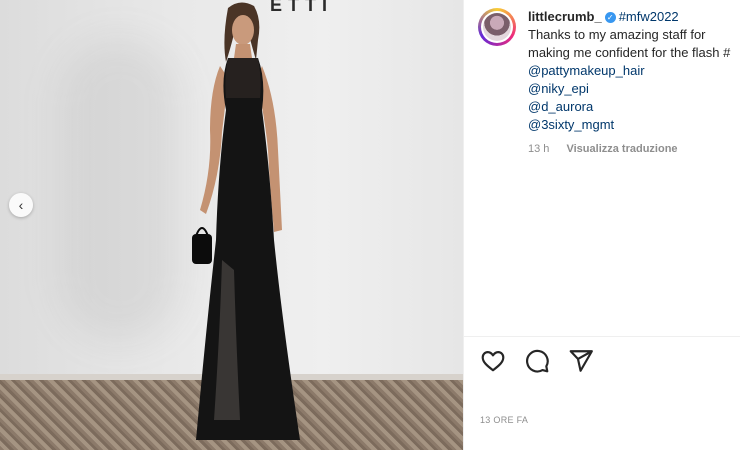  I want to click on verified-badge-icon: ✓, so click(610, 18).